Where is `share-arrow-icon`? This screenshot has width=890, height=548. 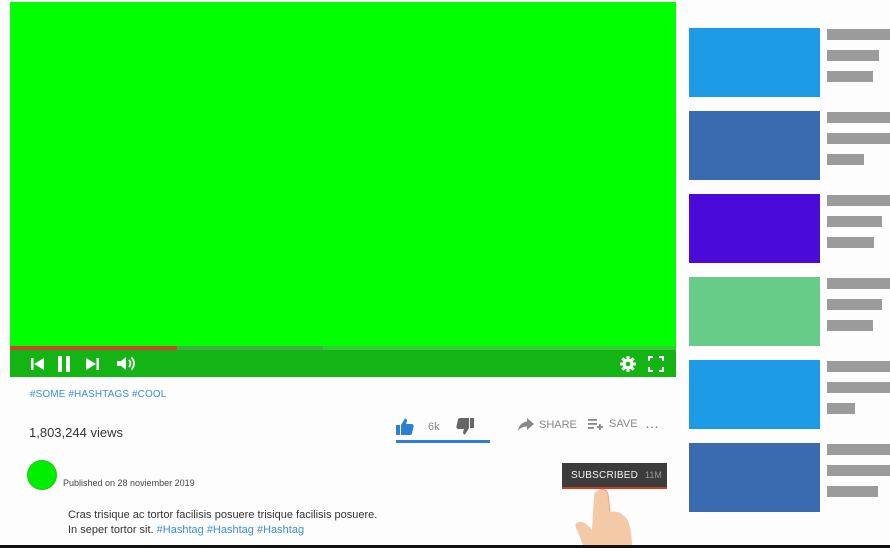 share-arrow-icon is located at coordinates (526, 424).